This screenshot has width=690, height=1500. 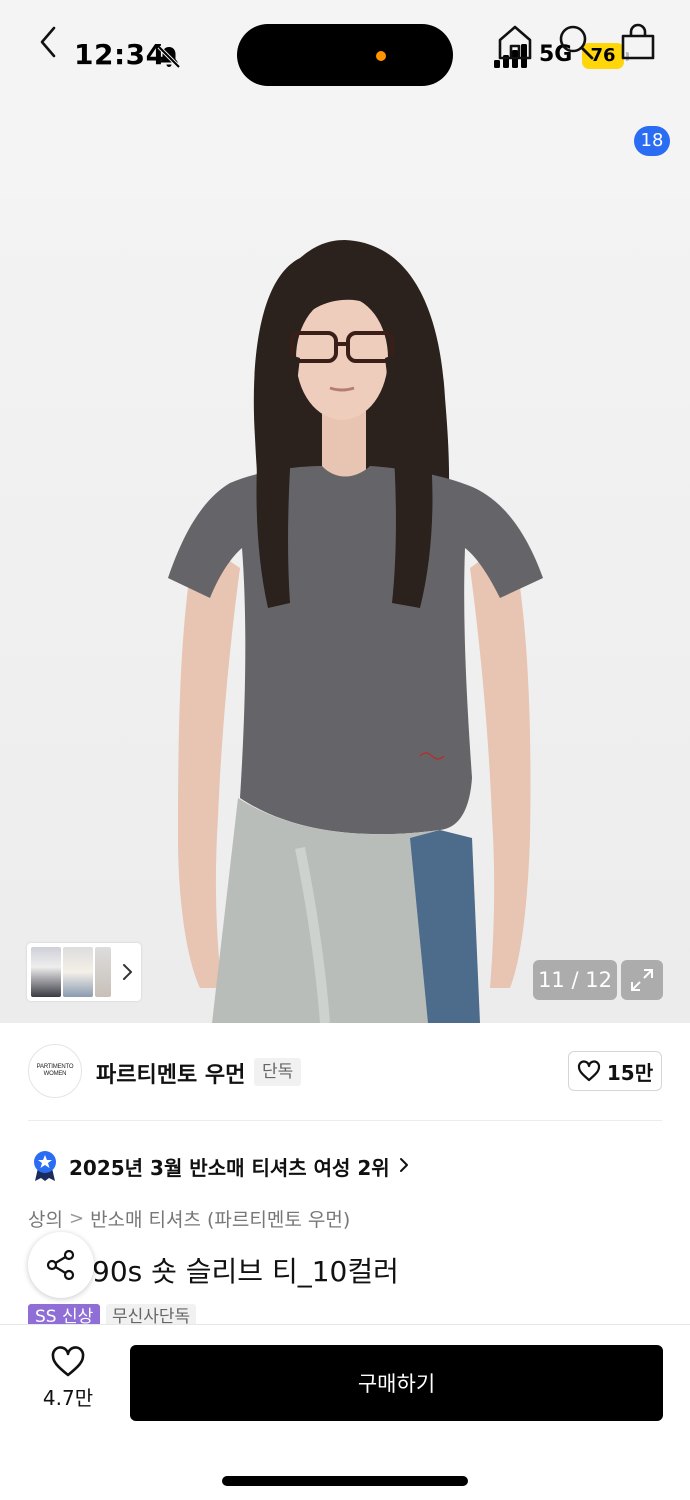 What do you see at coordinates (345, 55) in the screenshot?
I see `dynamic-island` at bounding box center [345, 55].